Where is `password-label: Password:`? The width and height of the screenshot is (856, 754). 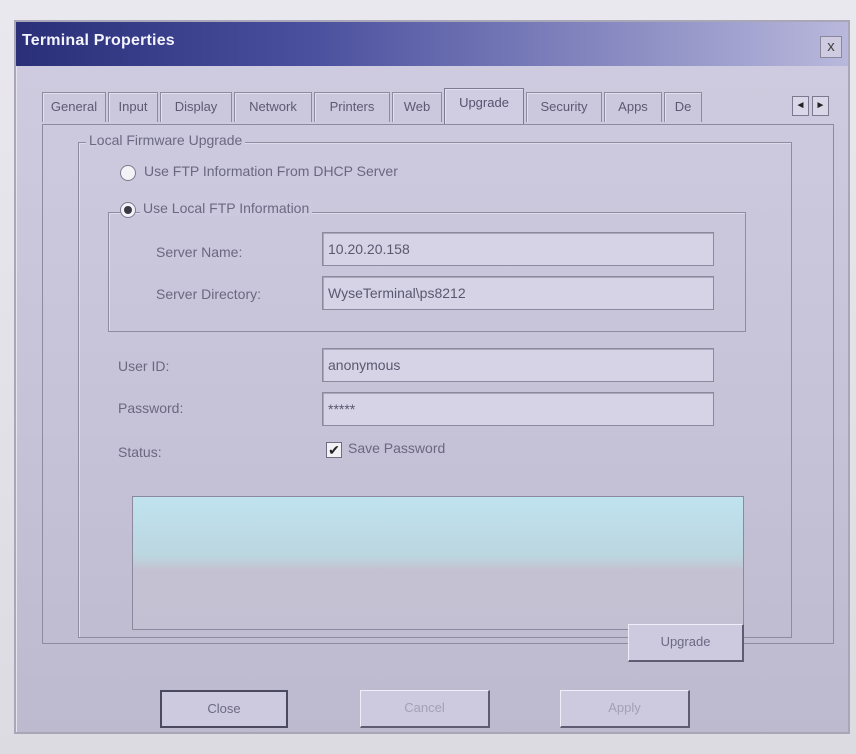 password-label: Password: is located at coordinates (151, 408).